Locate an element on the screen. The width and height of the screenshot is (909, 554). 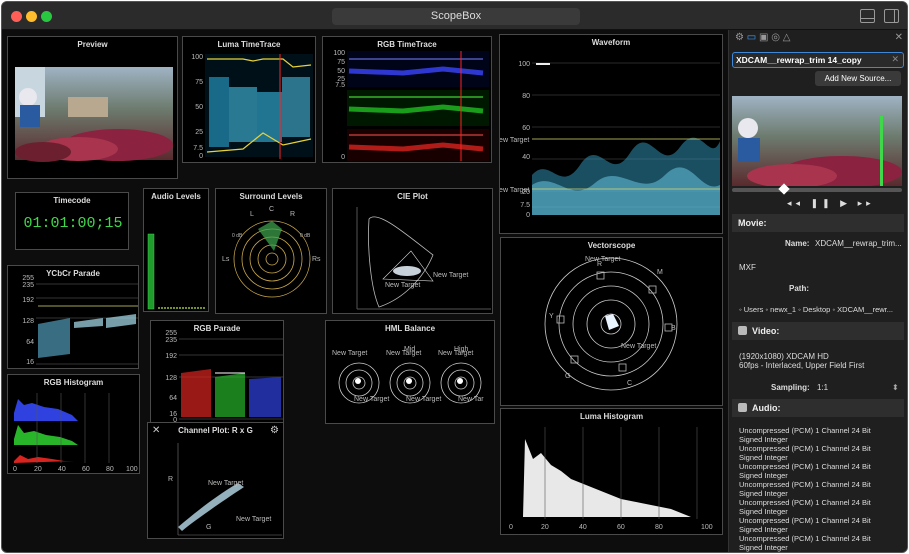
sampling-stepper-icon: ⬍ is located at coordinates (895, 387).